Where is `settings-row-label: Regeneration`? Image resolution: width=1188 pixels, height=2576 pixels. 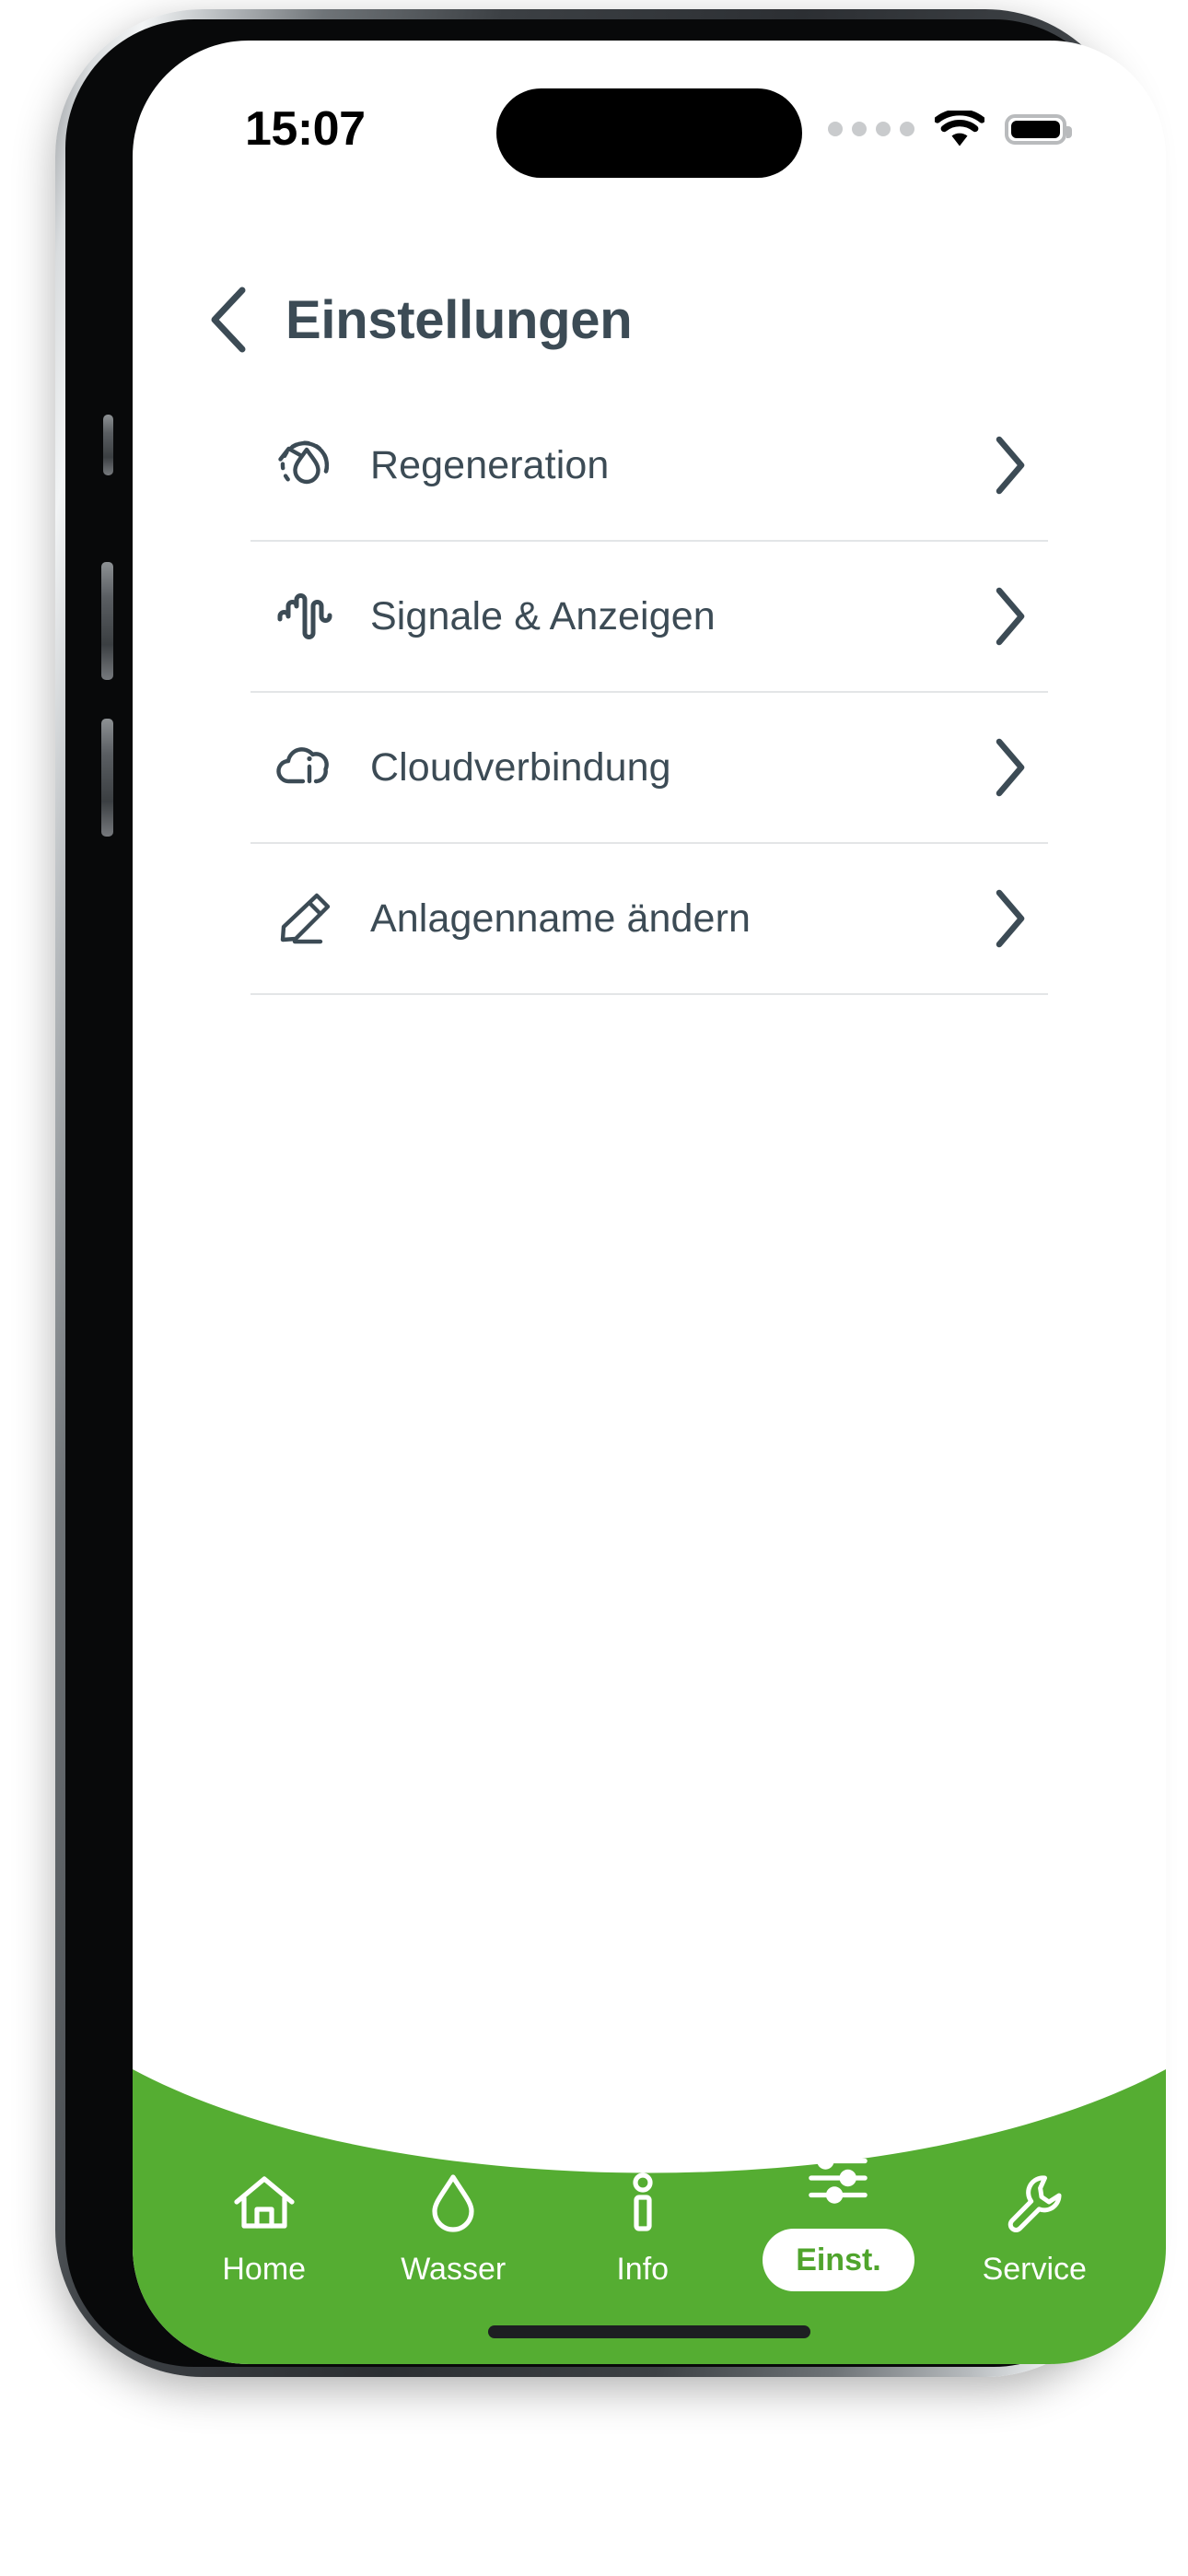
settings-row-label: Regeneration is located at coordinates (490, 464).